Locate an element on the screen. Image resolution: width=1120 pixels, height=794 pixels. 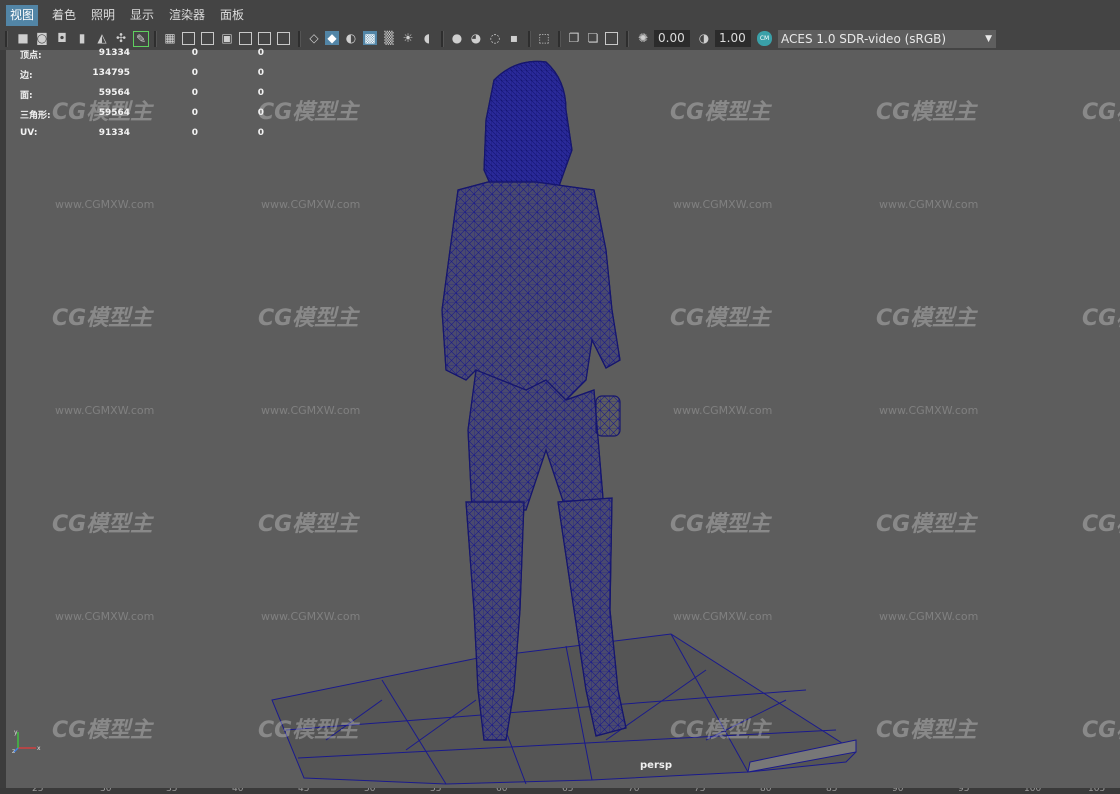
ruler-tick: 65 is located at coordinates (568, 791).